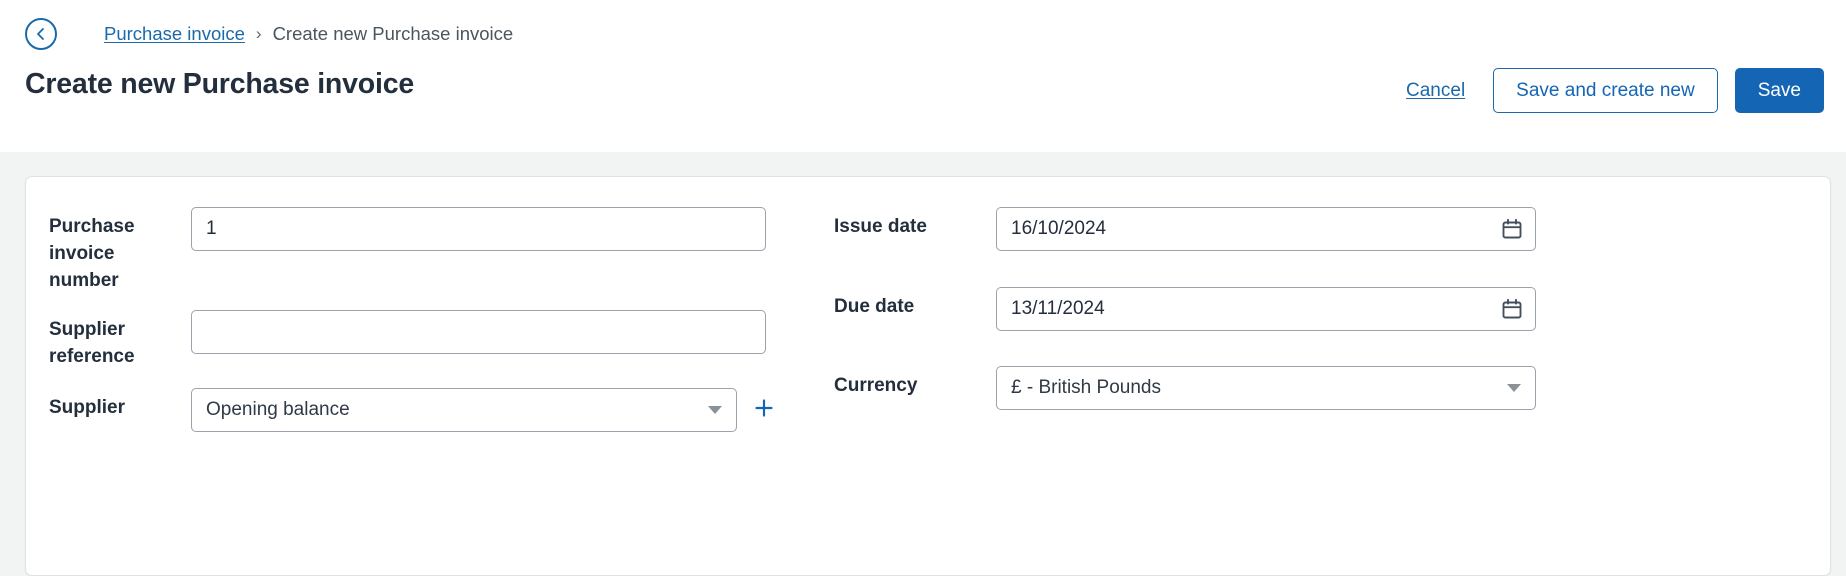 This screenshot has width=1846, height=576. I want to click on currency-select: £ - British Pounds, so click(1266, 388).